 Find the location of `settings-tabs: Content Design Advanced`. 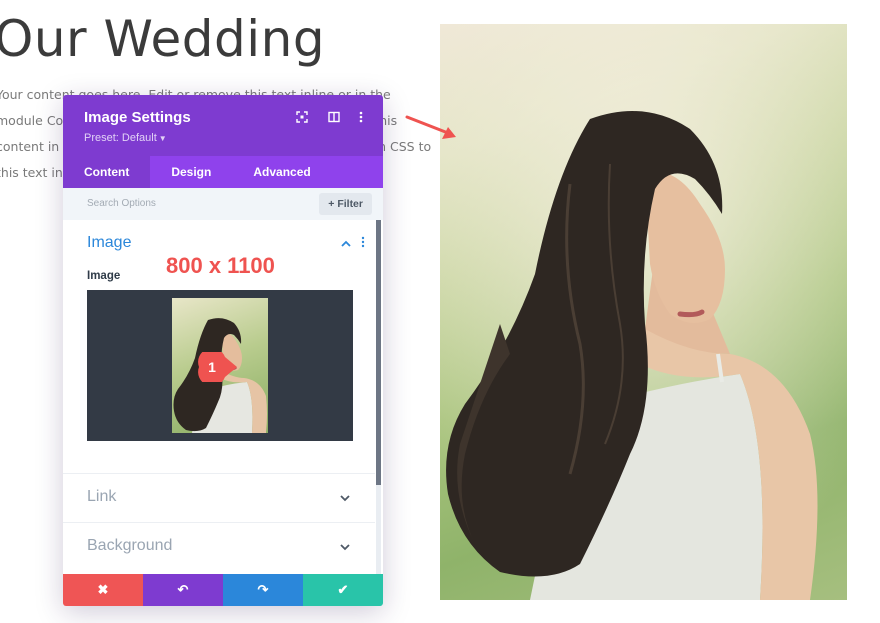

settings-tabs: Content Design Advanced is located at coordinates (223, 172).